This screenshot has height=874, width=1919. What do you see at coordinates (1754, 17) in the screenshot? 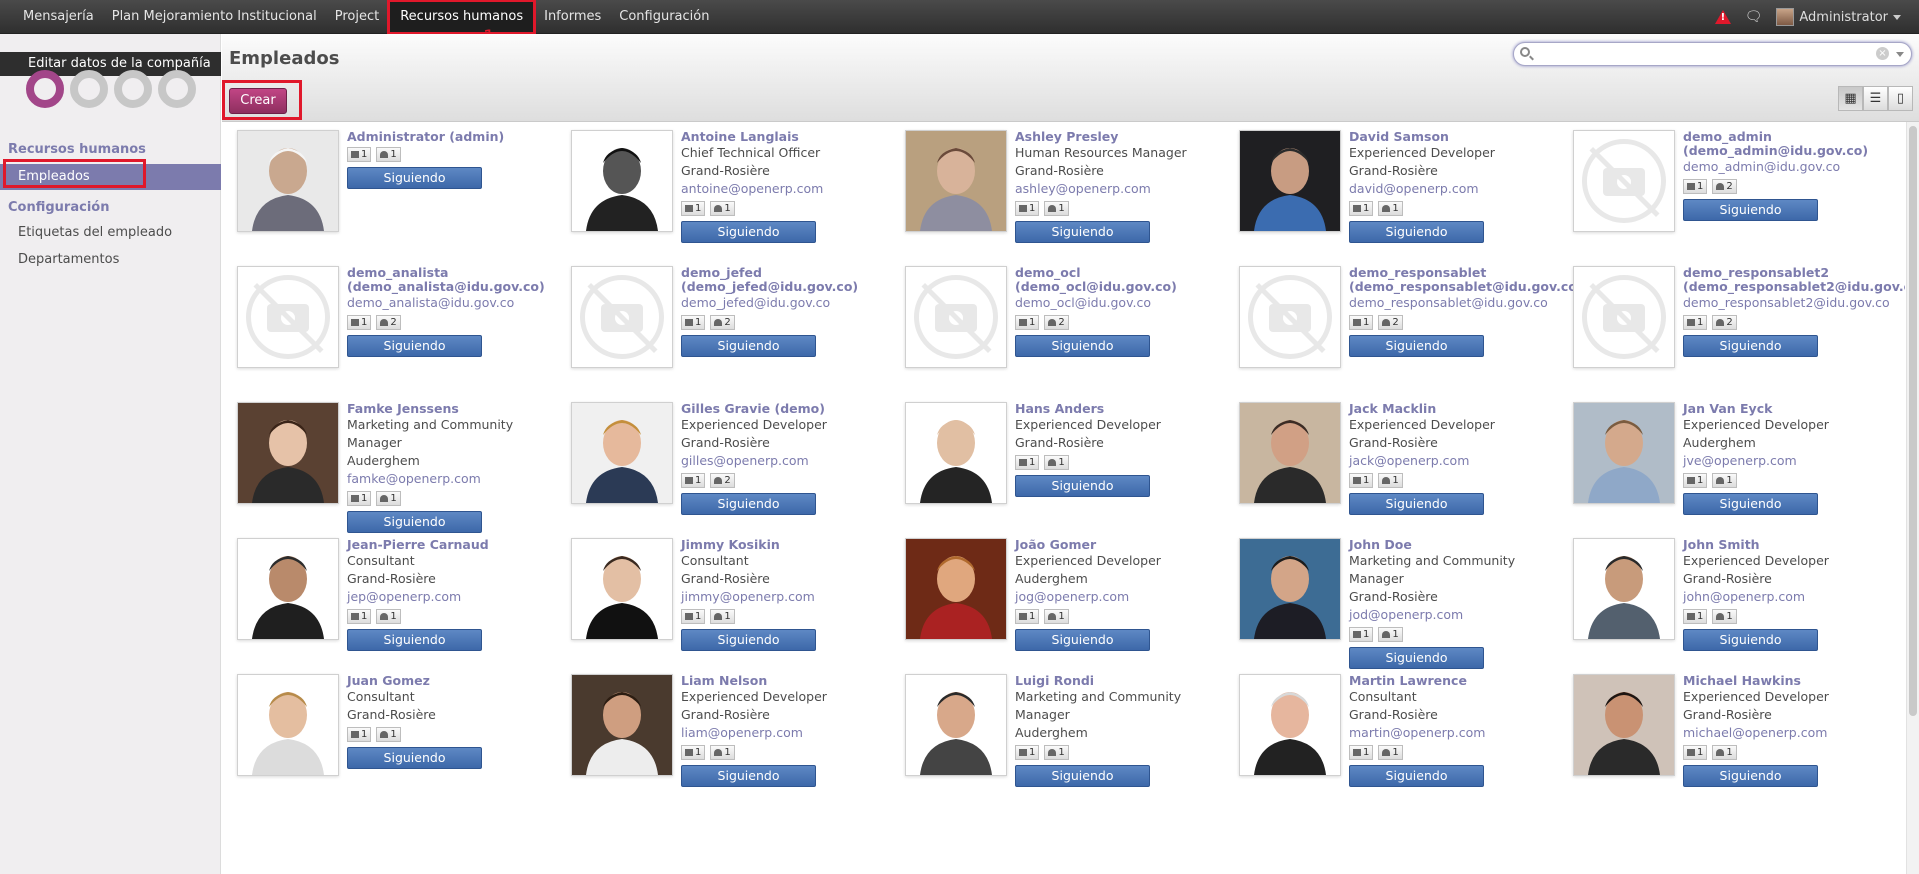
I see `chat-icon: 🗨` at bounding box center [1754, 17].